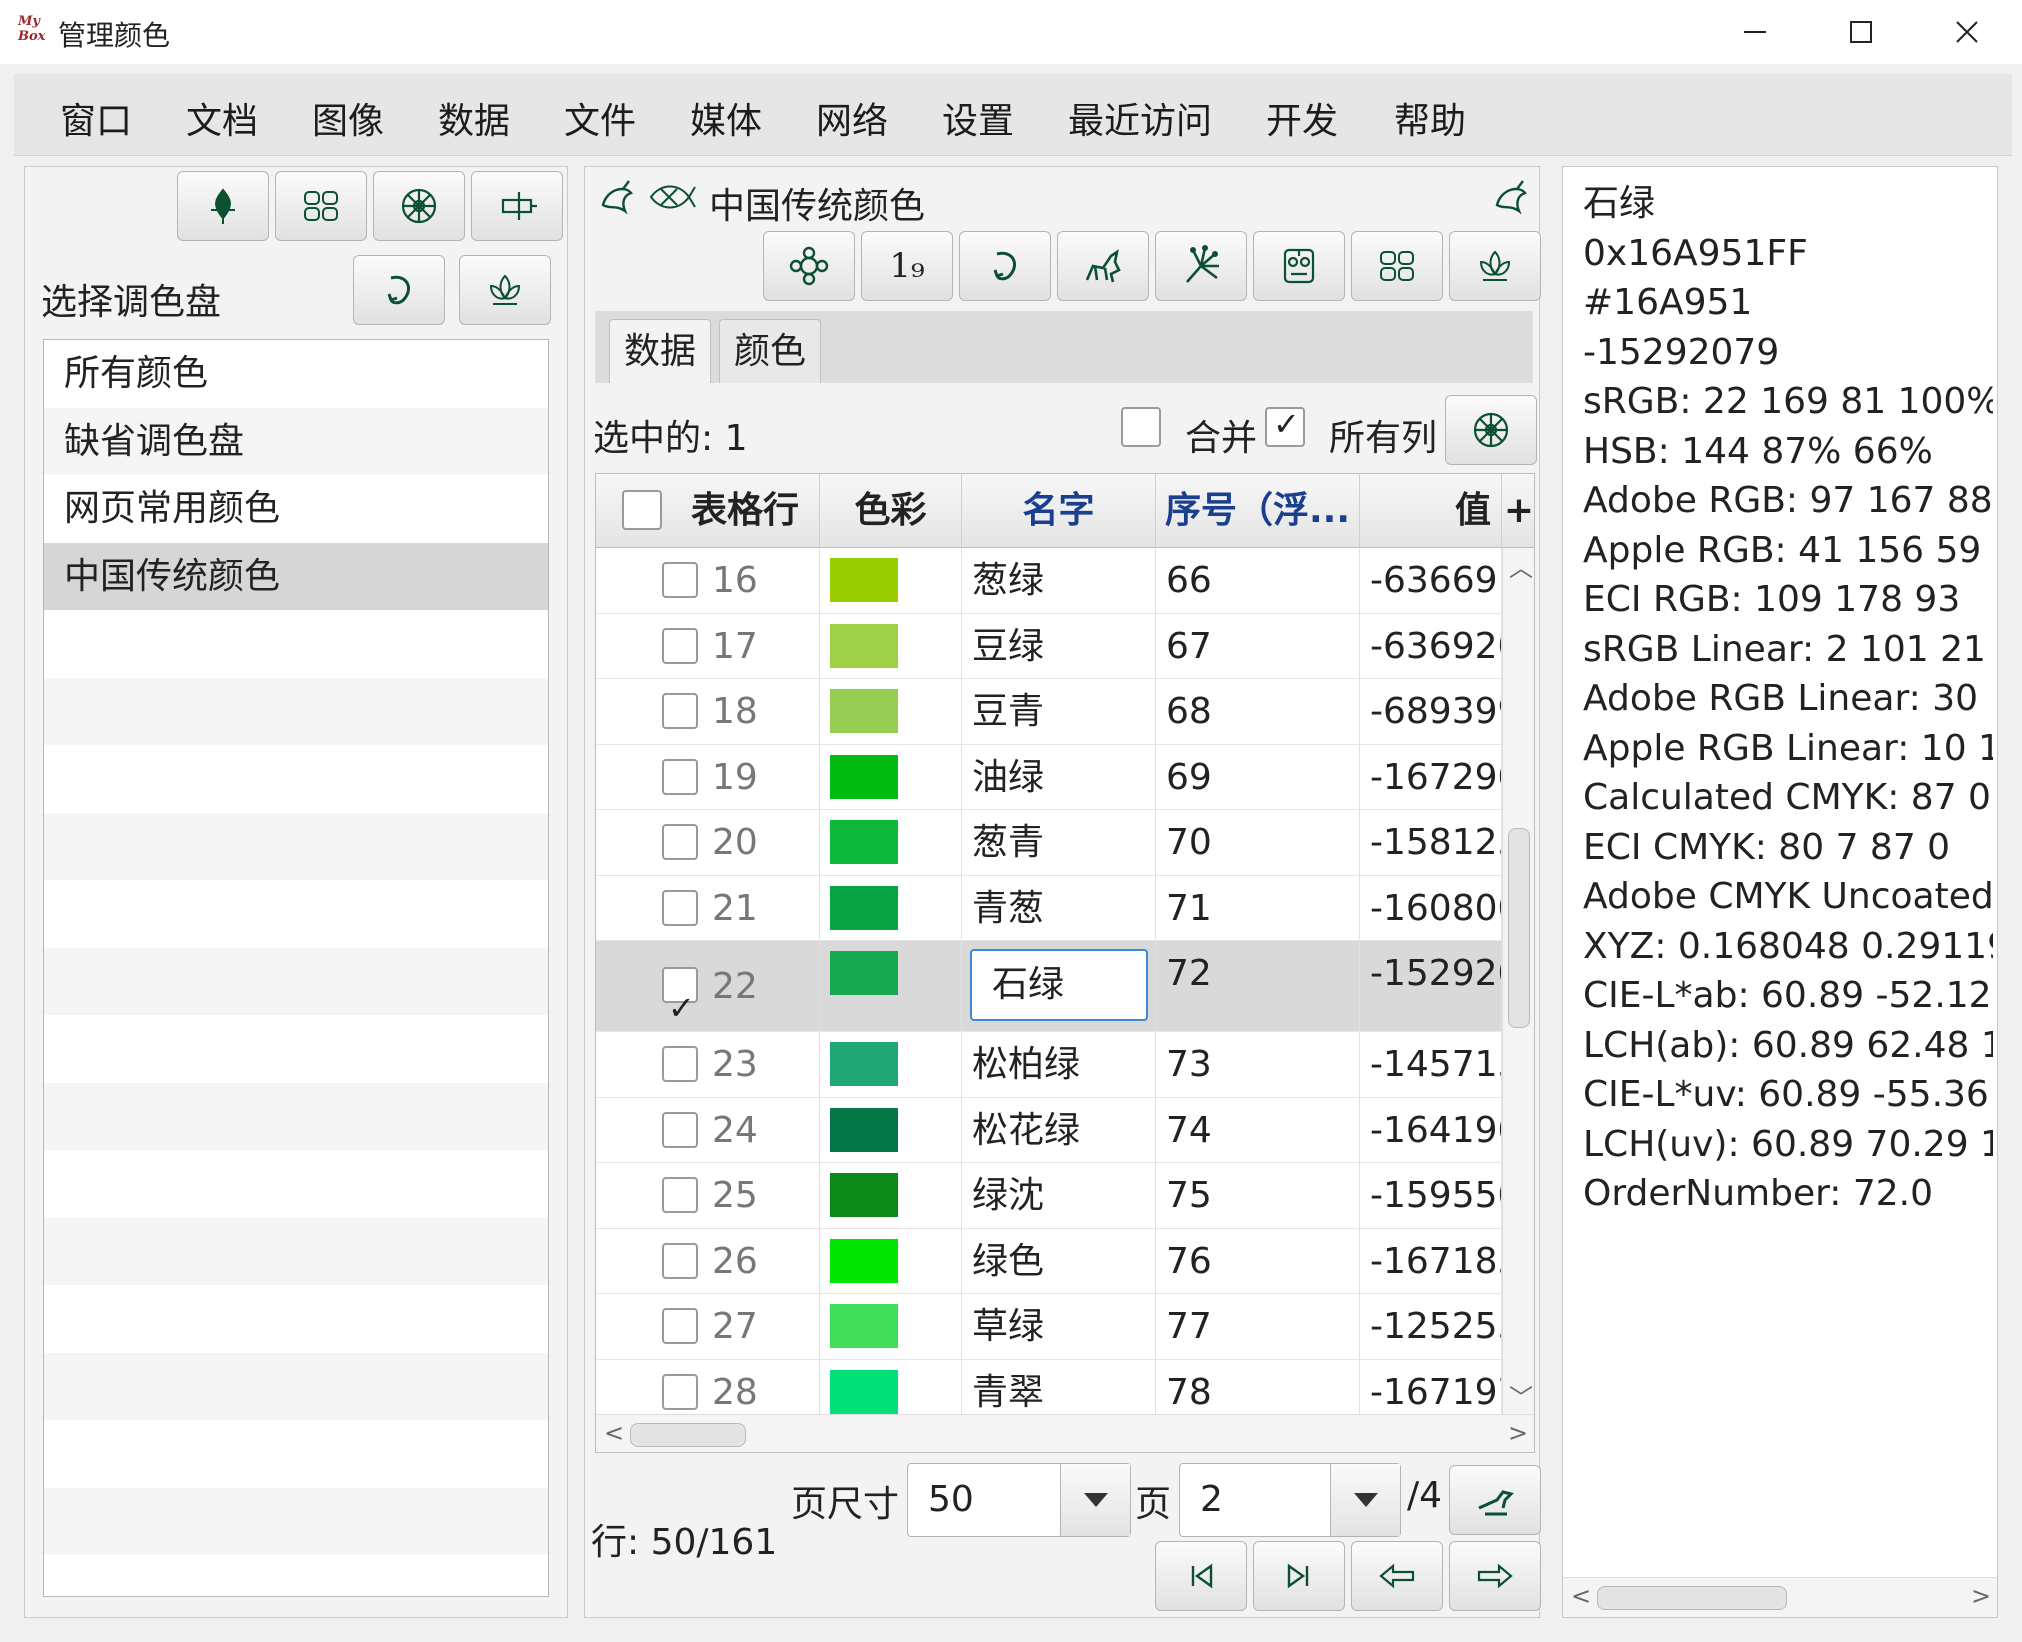 Image resolution: width=2022 pixels, height=1642 pixels. I want to click on column-header-value: 值, so click(1431, 511).